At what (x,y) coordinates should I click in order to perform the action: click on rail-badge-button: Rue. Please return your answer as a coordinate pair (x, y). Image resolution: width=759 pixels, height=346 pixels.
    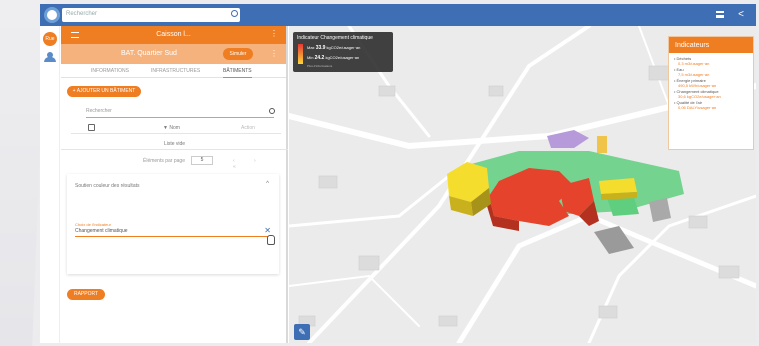
    Looking at the image, I should click on (50, 39).